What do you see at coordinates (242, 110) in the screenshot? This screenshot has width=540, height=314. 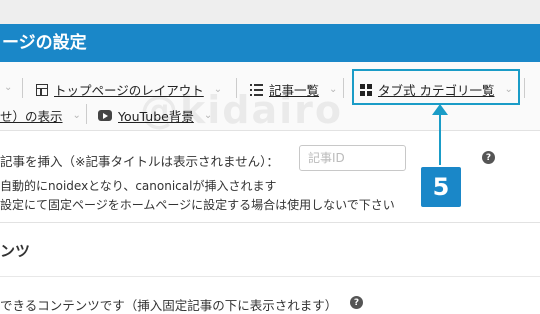 I see `watermark: @kidairo` at bounding box center [242, 110].